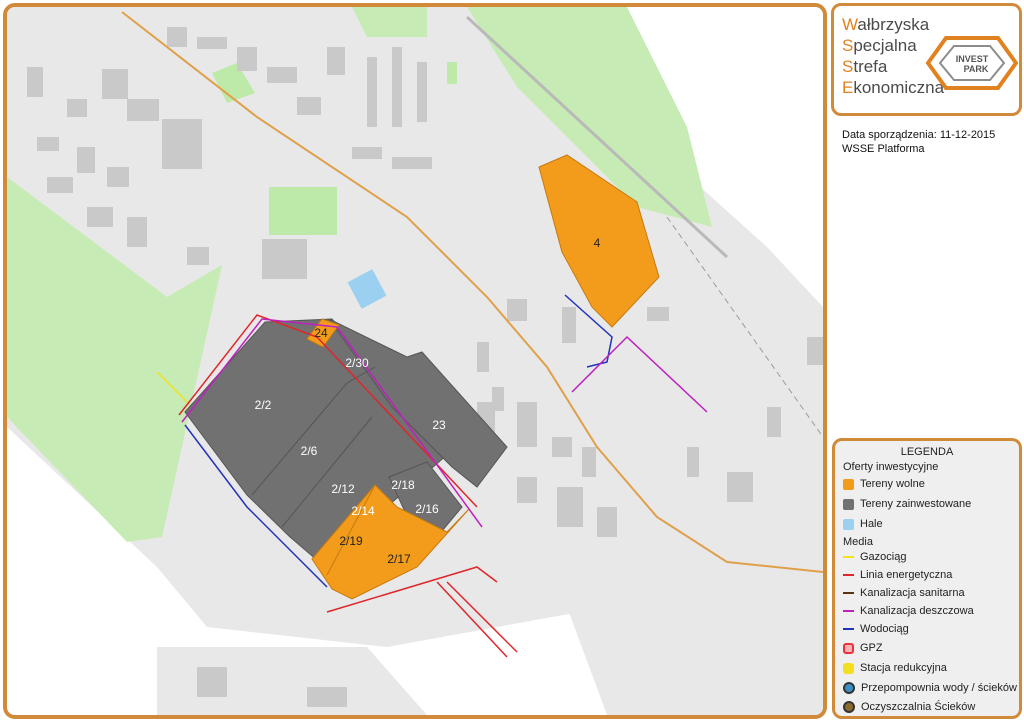 This screenshot has height=721, width=1024. I want to click on power-line-icon, so click(848, 575).